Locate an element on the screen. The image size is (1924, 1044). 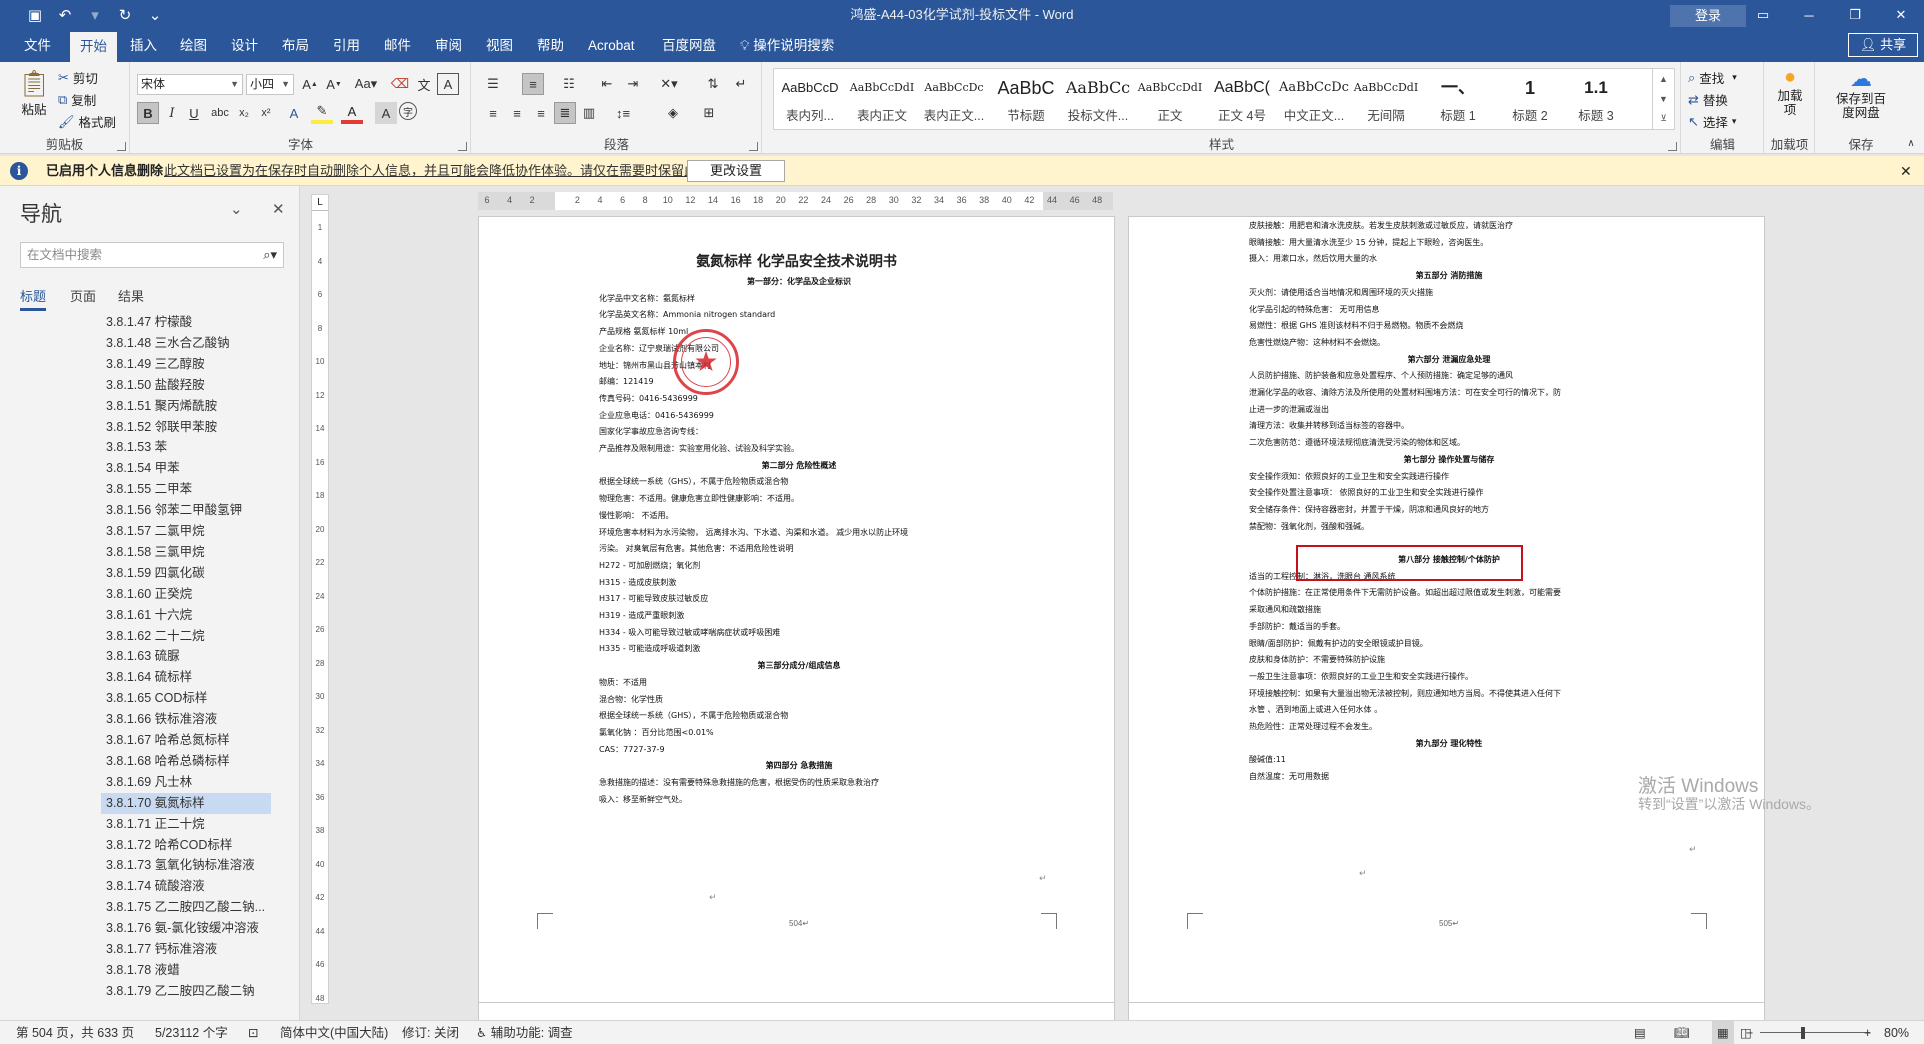
tab-mailings: 邮件 is located at coordinates (397, 46).